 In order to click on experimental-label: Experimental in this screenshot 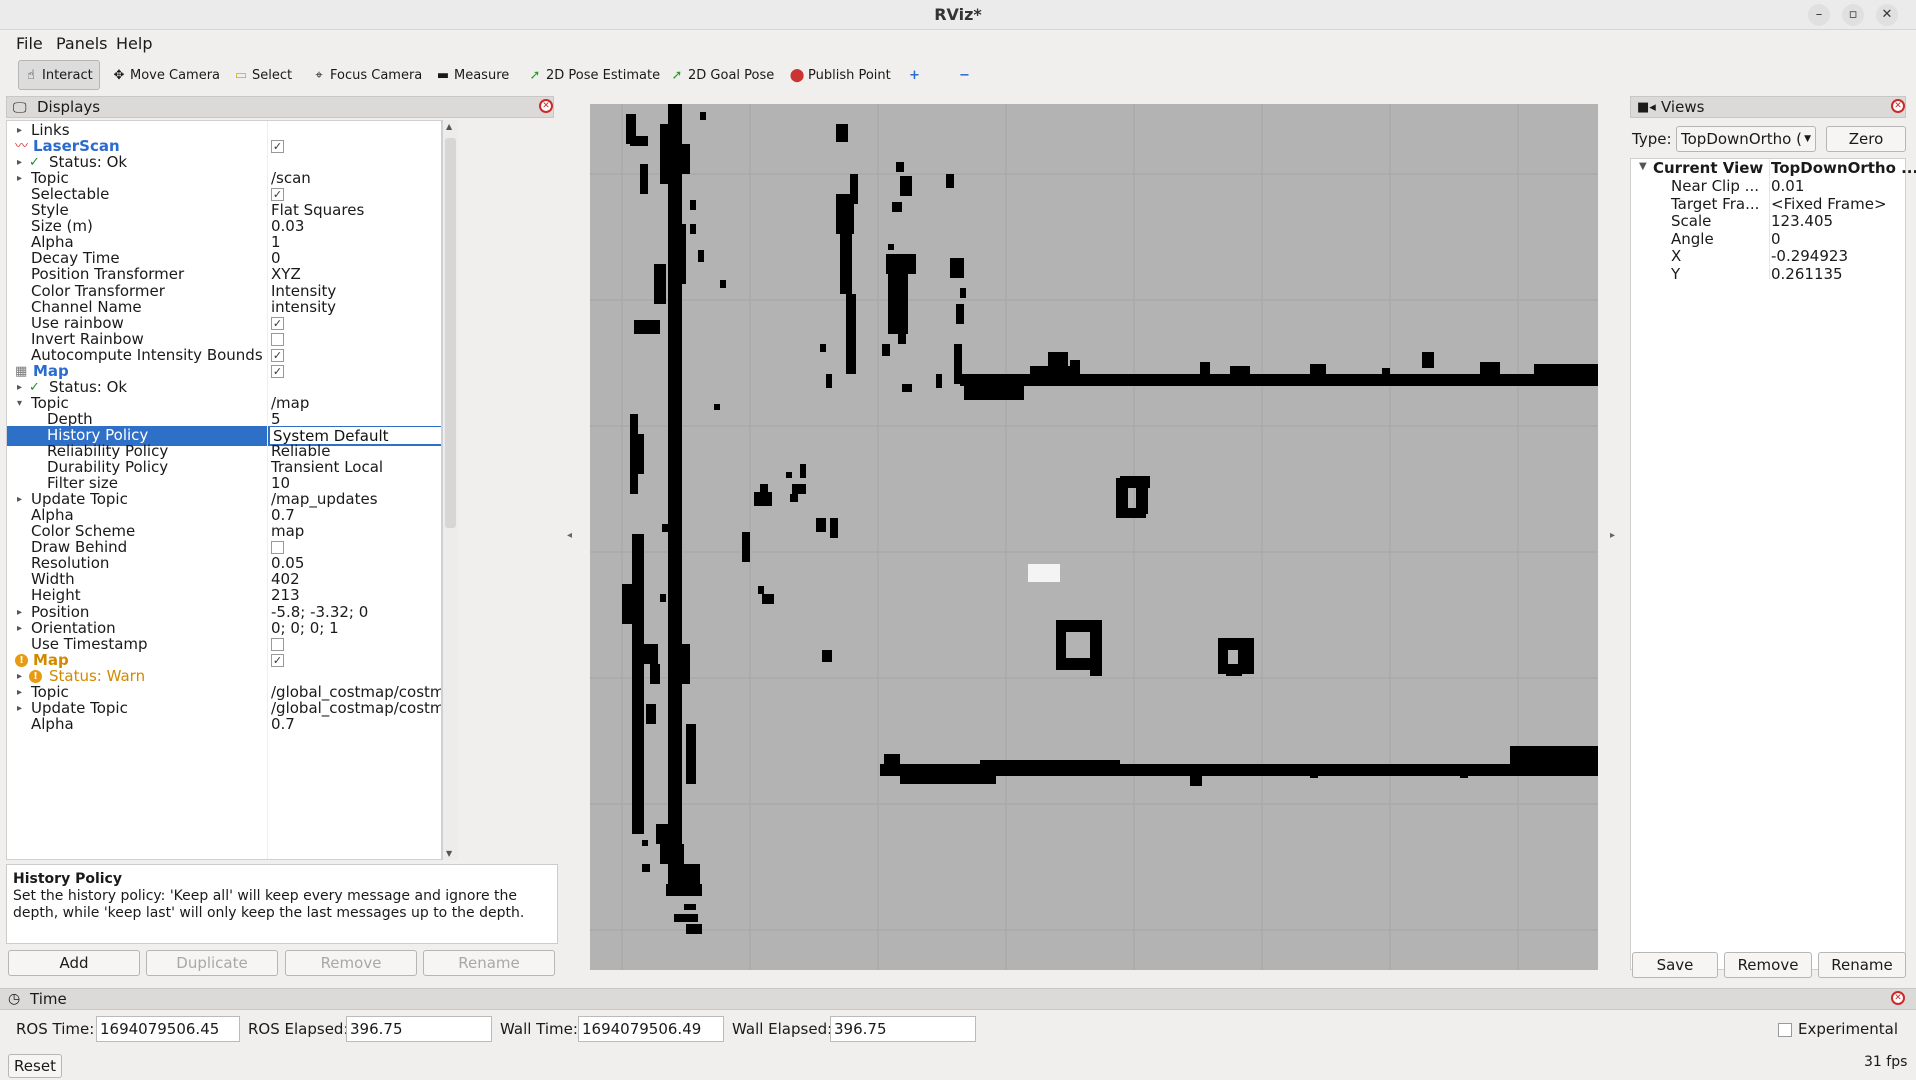, I will do `click(1848, 1029)`.